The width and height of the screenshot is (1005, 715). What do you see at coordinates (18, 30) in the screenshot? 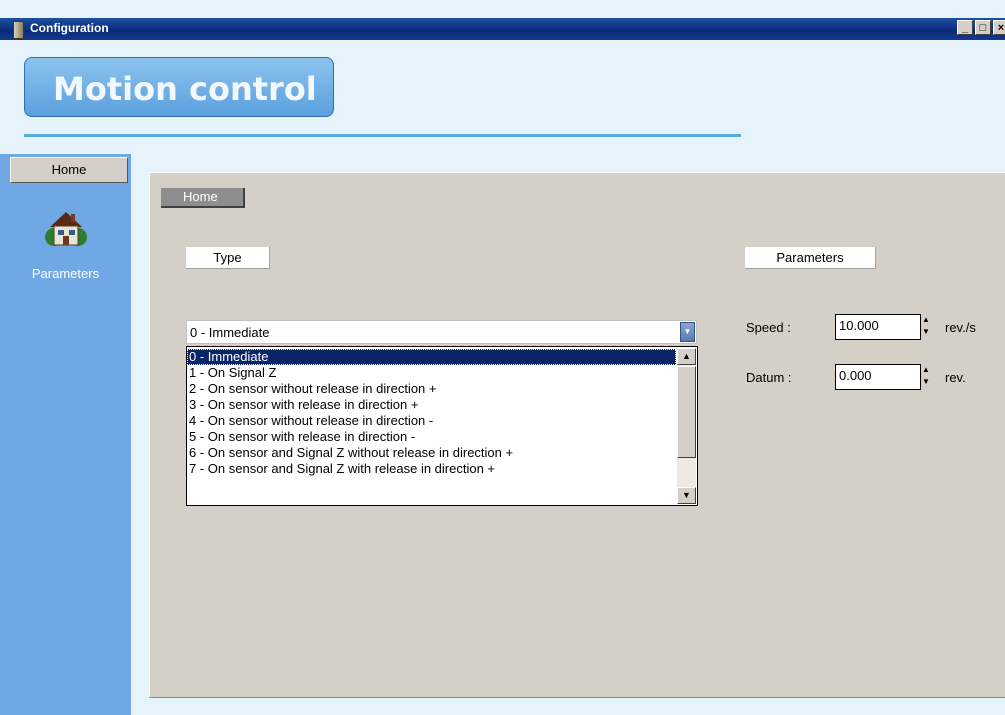
I see `app-icon` at bounding box center [18, 30].